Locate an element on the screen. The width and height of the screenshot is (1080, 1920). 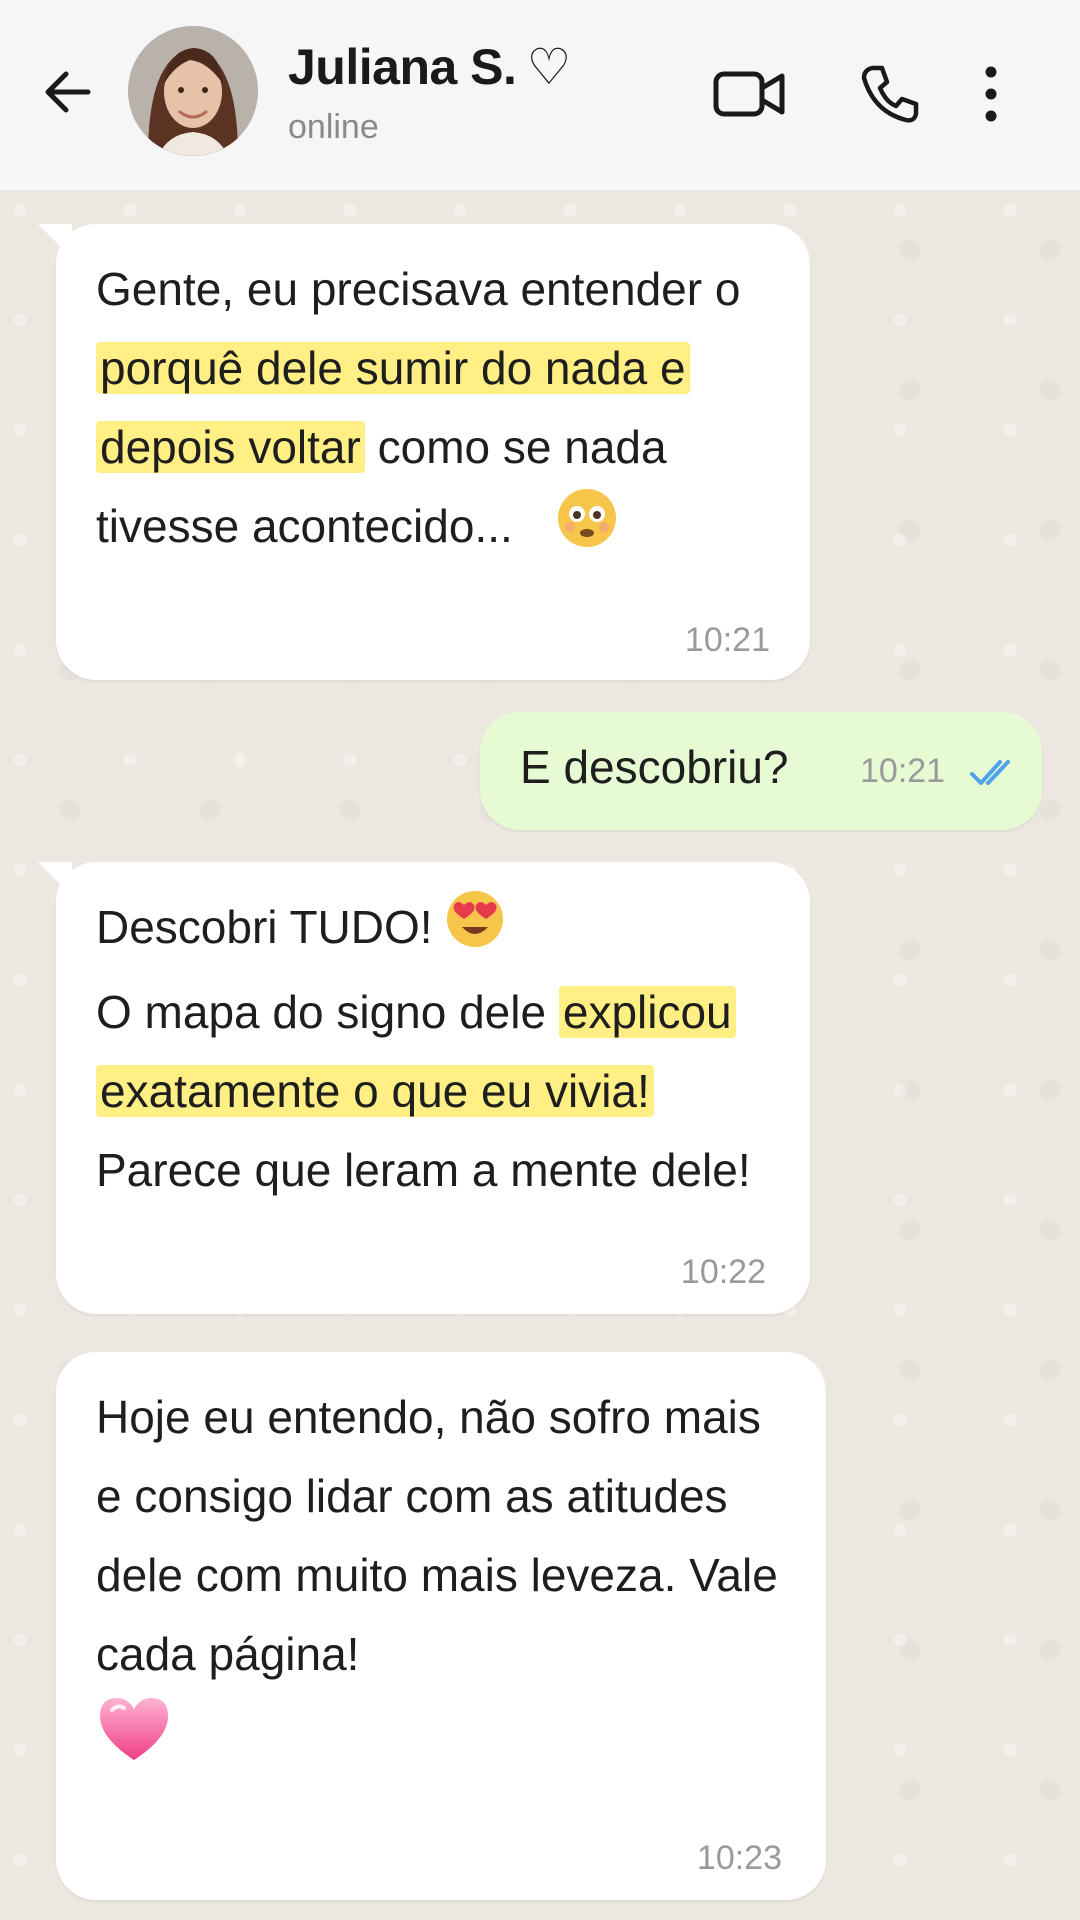
message-text-part: O mapa do signo dele is located at coordinates (327, 1011).